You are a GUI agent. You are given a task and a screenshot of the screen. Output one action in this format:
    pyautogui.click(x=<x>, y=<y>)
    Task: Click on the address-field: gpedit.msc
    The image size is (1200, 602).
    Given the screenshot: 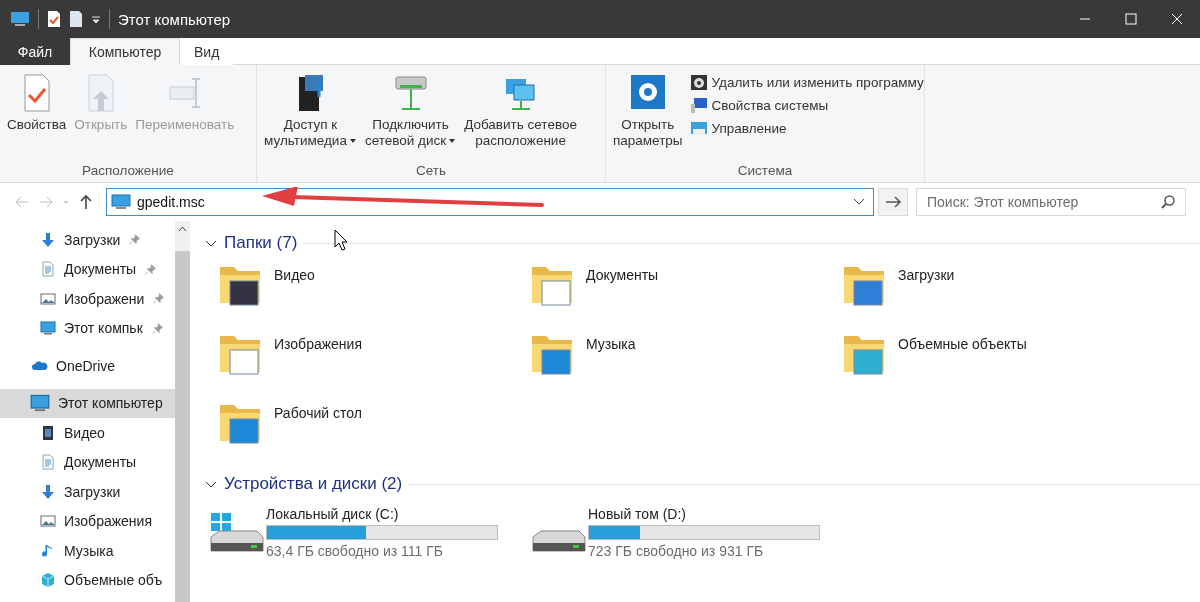 What is the action you would take?
    pyautogui.click(x=490, y=202)
    